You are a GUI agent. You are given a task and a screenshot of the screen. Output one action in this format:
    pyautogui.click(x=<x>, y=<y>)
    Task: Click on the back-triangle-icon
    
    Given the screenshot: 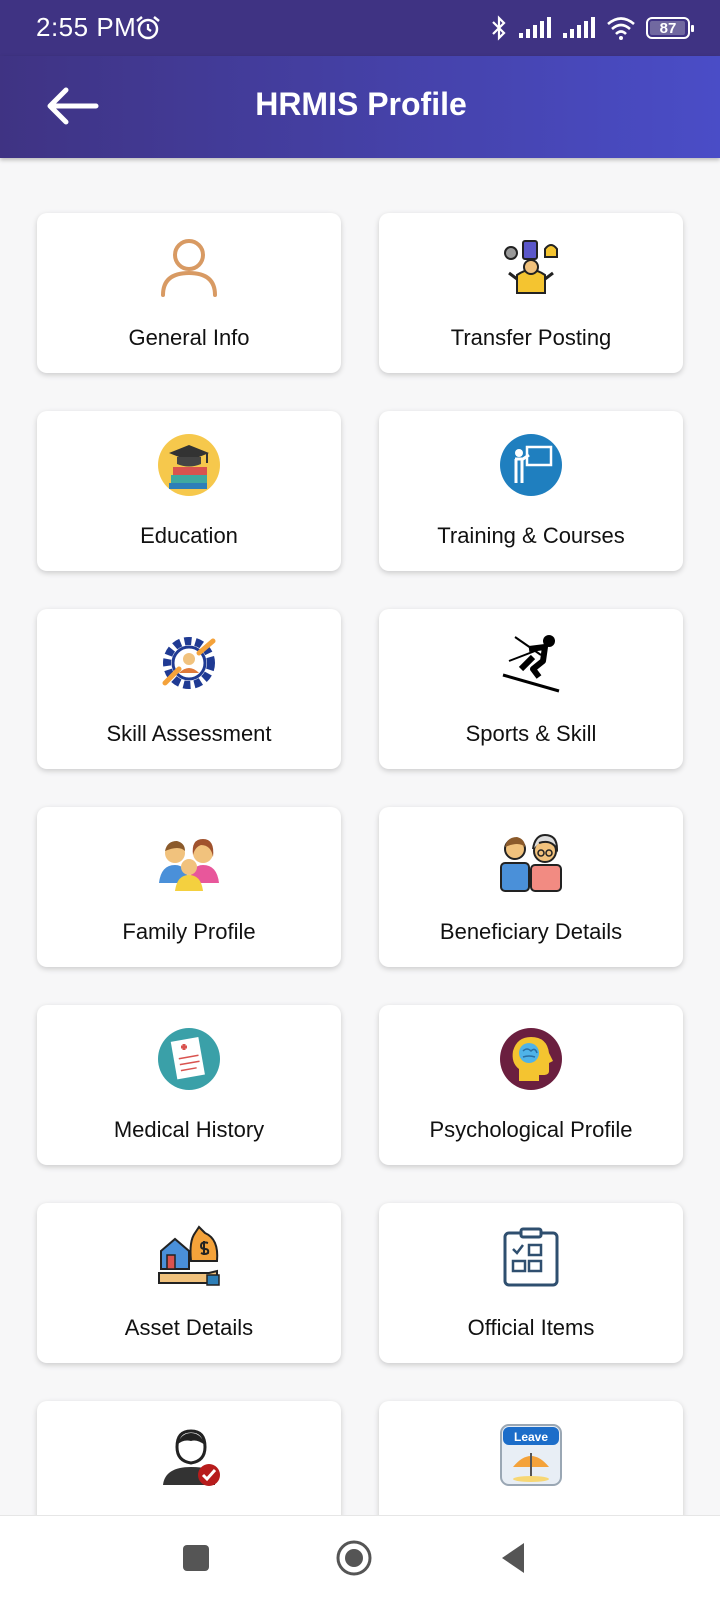 What is the action you would take?
    pyautogui.click(x=514, y=1558)
    